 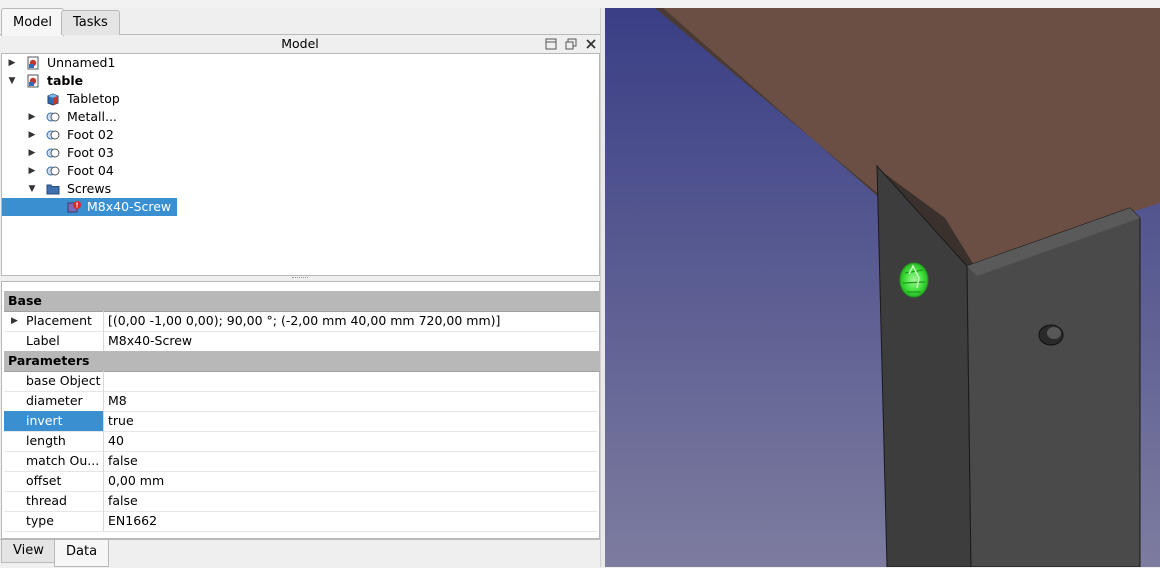 I want to click on property-name: type, so click(x=54, y=521).